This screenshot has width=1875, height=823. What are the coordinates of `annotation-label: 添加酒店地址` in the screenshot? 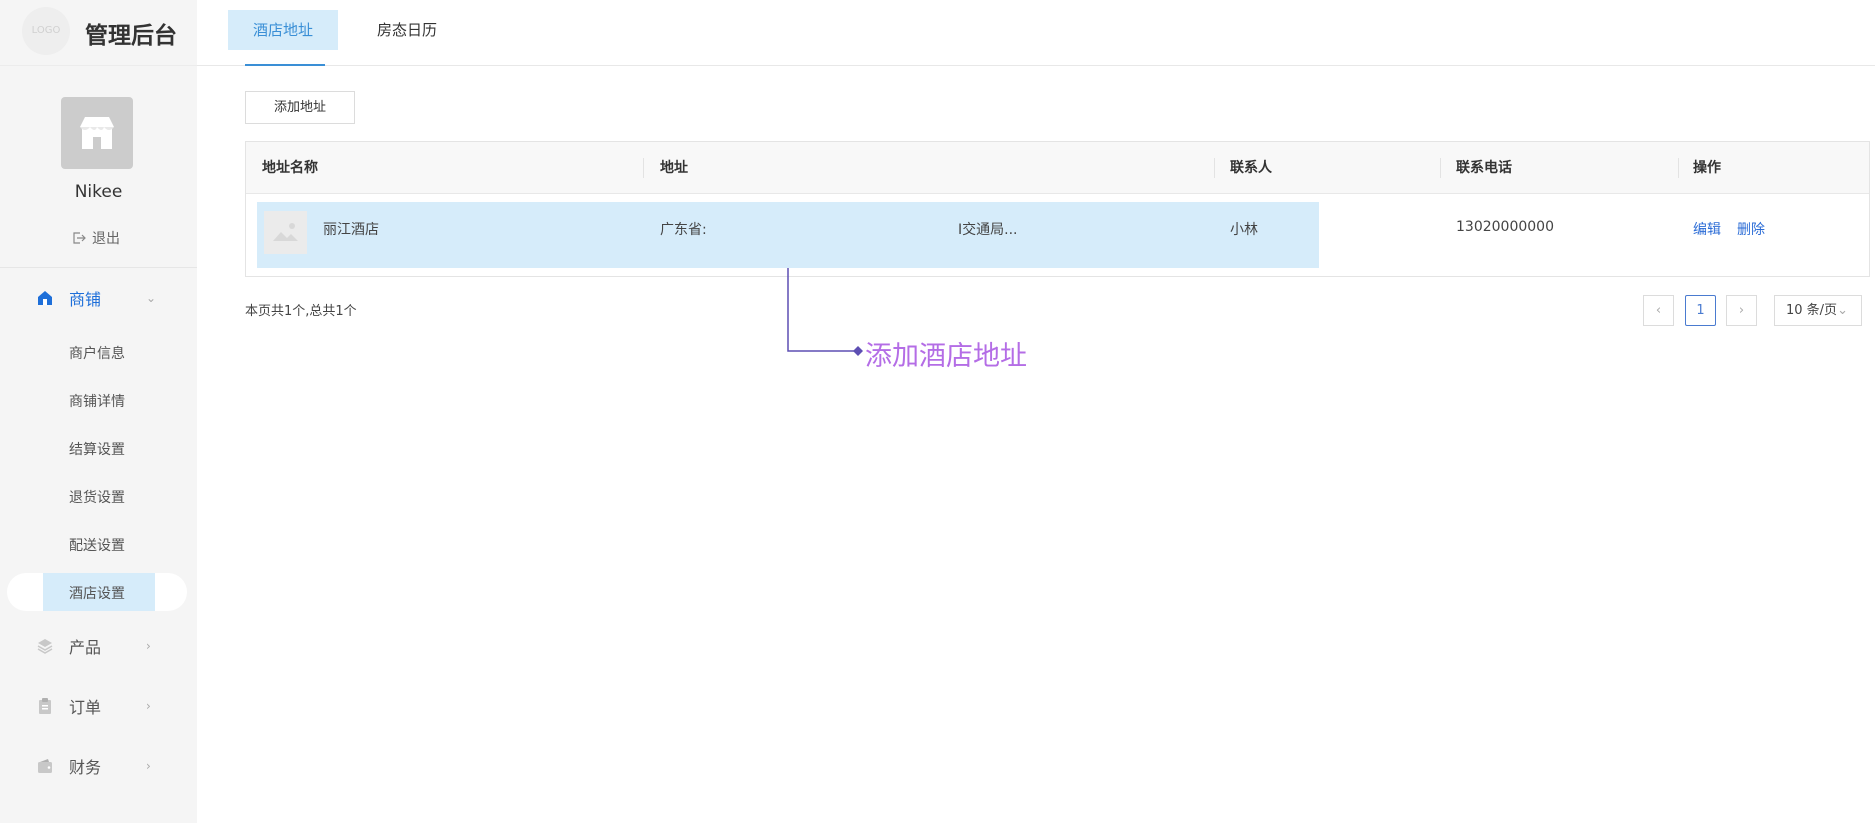 It's located at (946, 356).